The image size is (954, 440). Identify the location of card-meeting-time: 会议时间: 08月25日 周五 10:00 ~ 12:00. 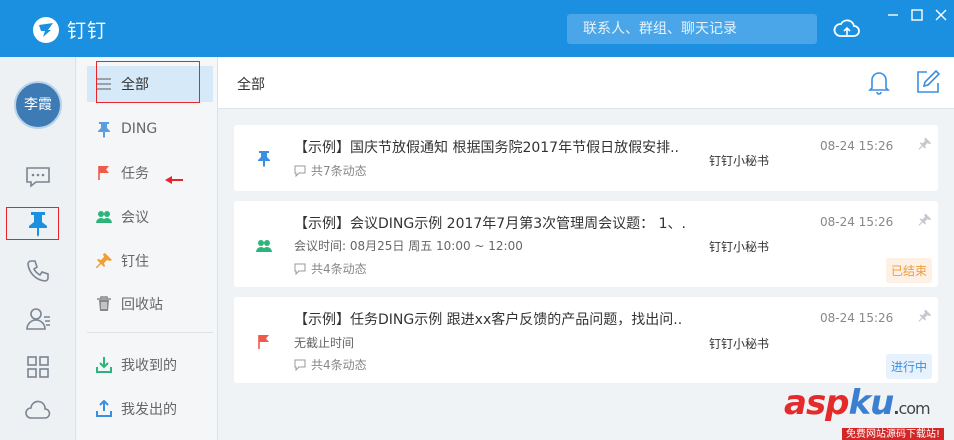
(408, 246).